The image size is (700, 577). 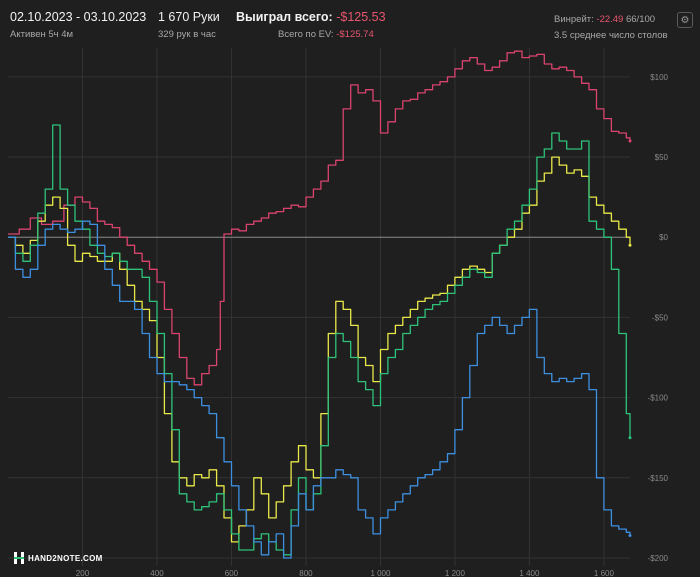 I want to click on won-label: Выиграл всего:, so click(x=284, y=17).